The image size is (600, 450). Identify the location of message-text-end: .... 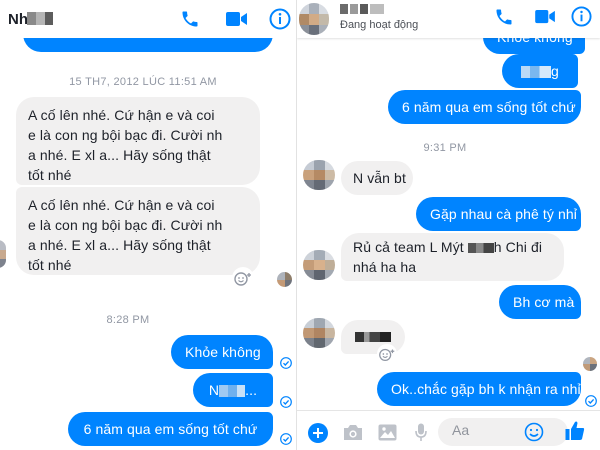
(251, 390).